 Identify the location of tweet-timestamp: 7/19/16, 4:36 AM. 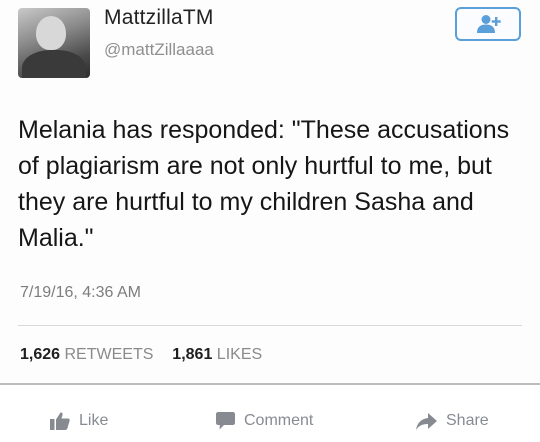
(80, 293).